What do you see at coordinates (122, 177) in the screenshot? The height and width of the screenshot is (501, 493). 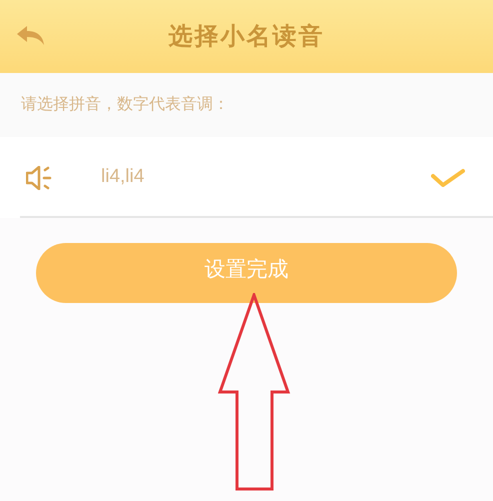 I see `pinyin-text: li4,li4` at bounding box center [122, 177].